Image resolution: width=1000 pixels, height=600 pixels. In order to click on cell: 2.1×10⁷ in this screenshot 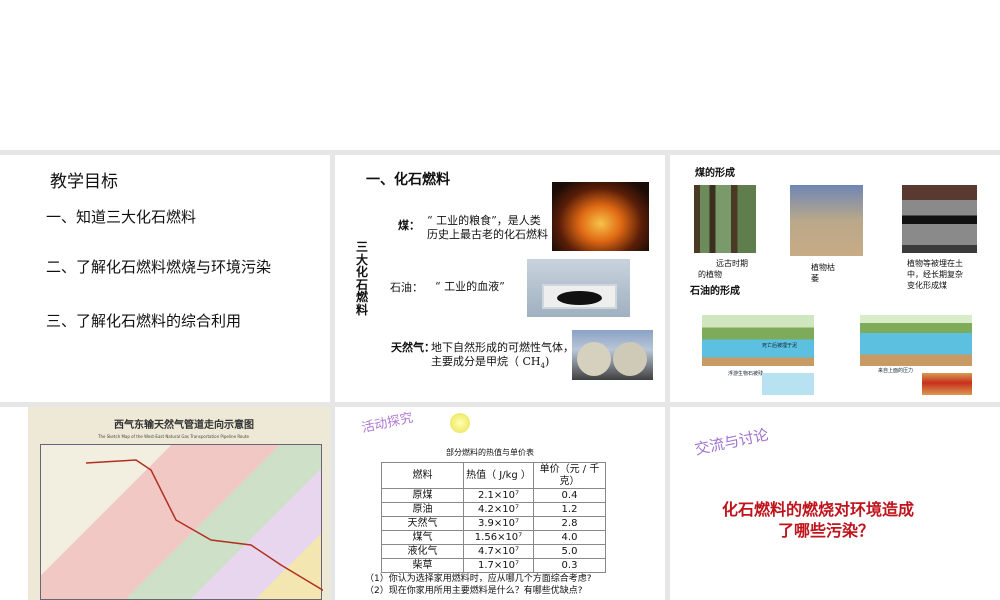, I will do `click(498, 495)`.